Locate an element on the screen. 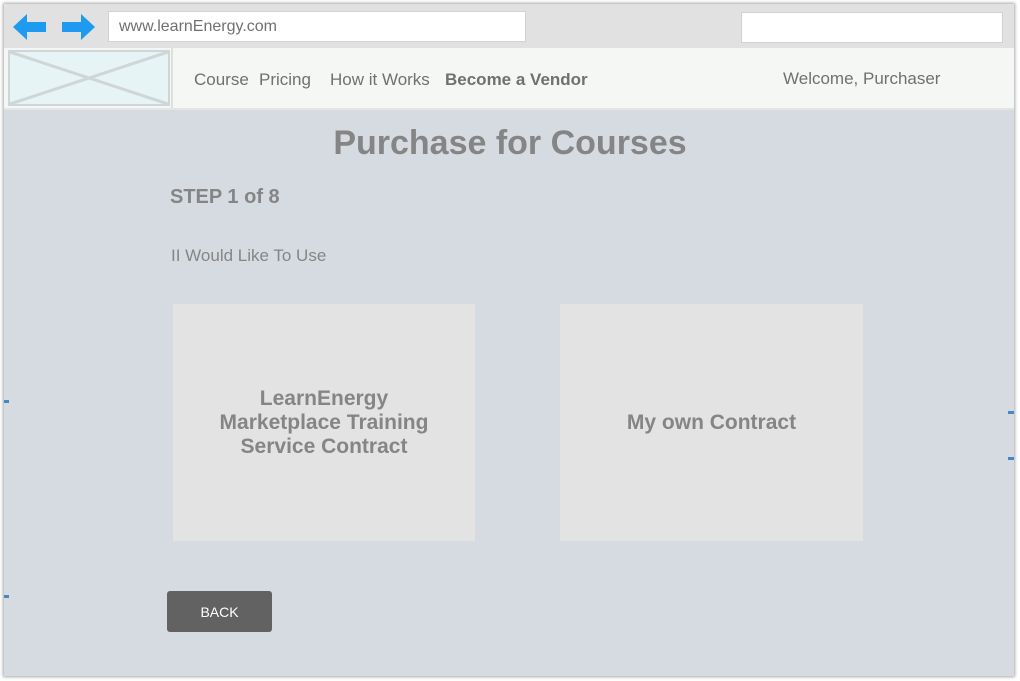 This screenshot has height=681, width=1020. option-own-contract: My own Contract is located at coordinates (711, 422).